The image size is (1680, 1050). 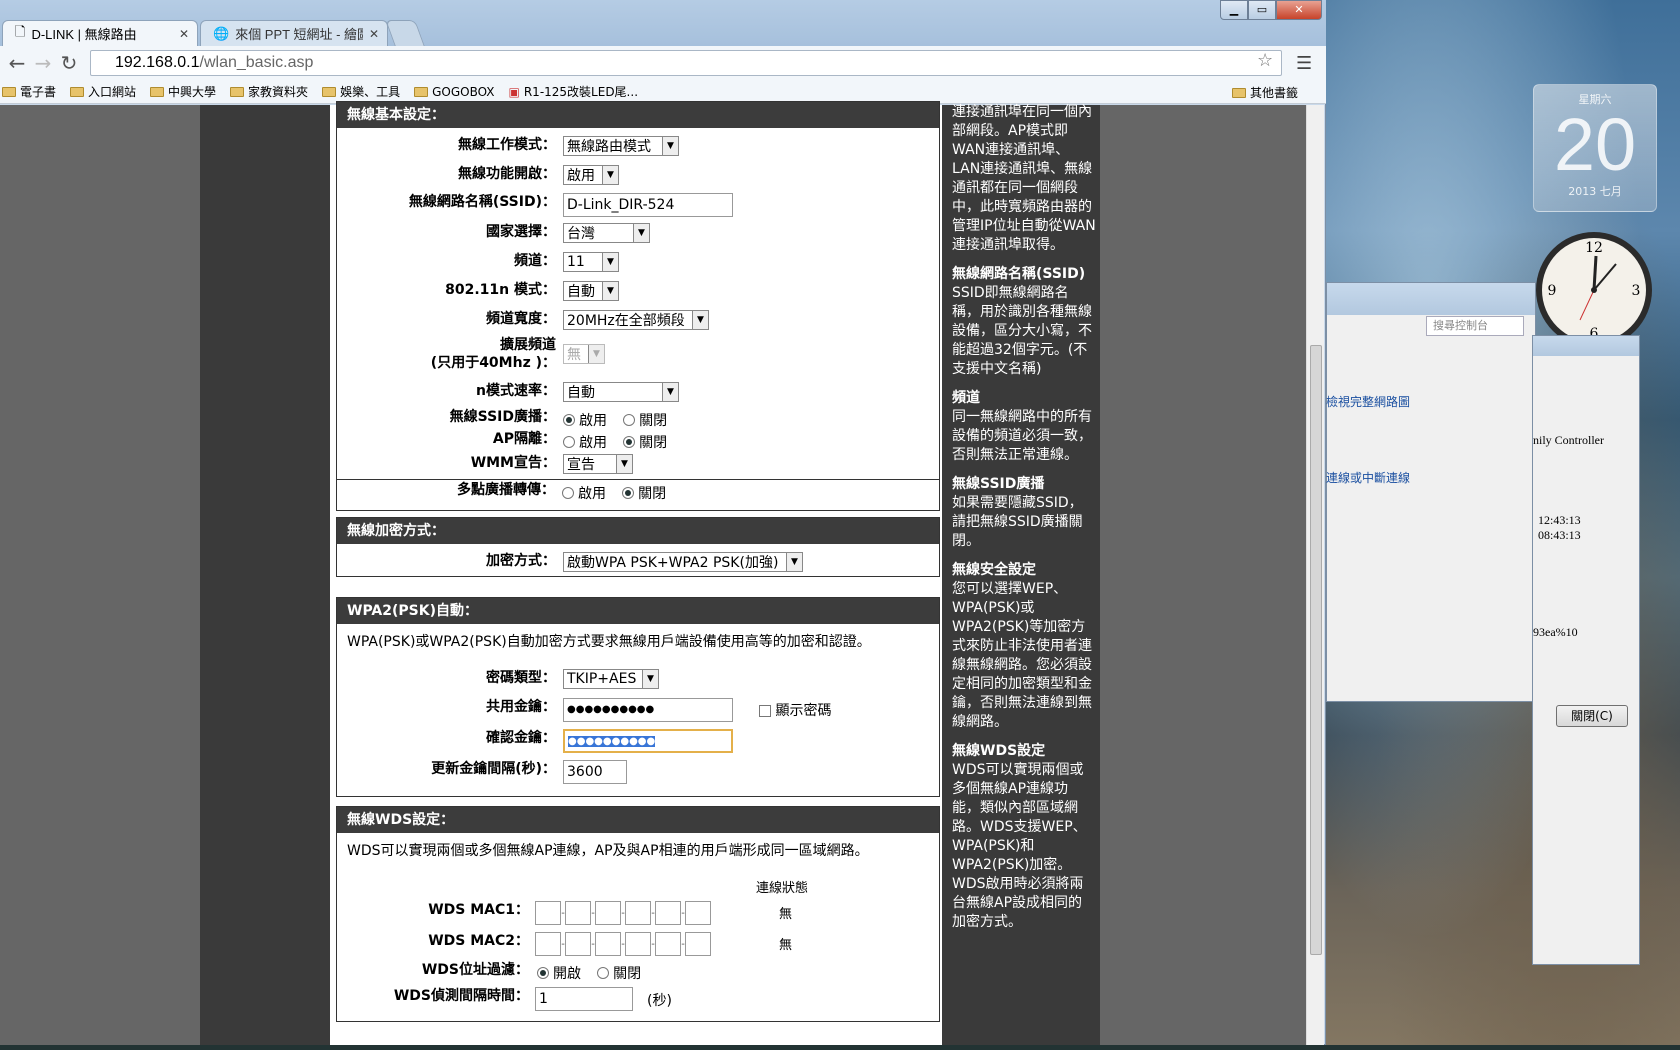 I want to click on back-arrow-icon: ←, so click(x=17, y=63).